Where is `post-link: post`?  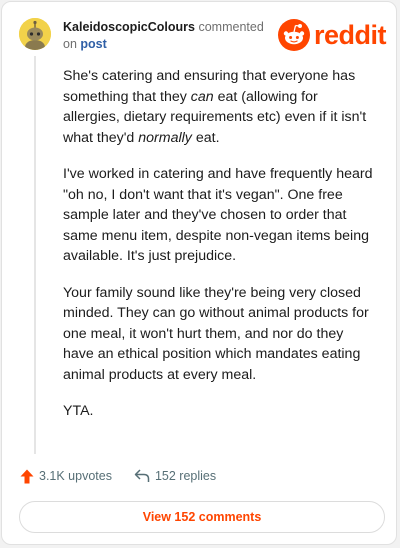
post-link: post is located at coordinates (93, 44).